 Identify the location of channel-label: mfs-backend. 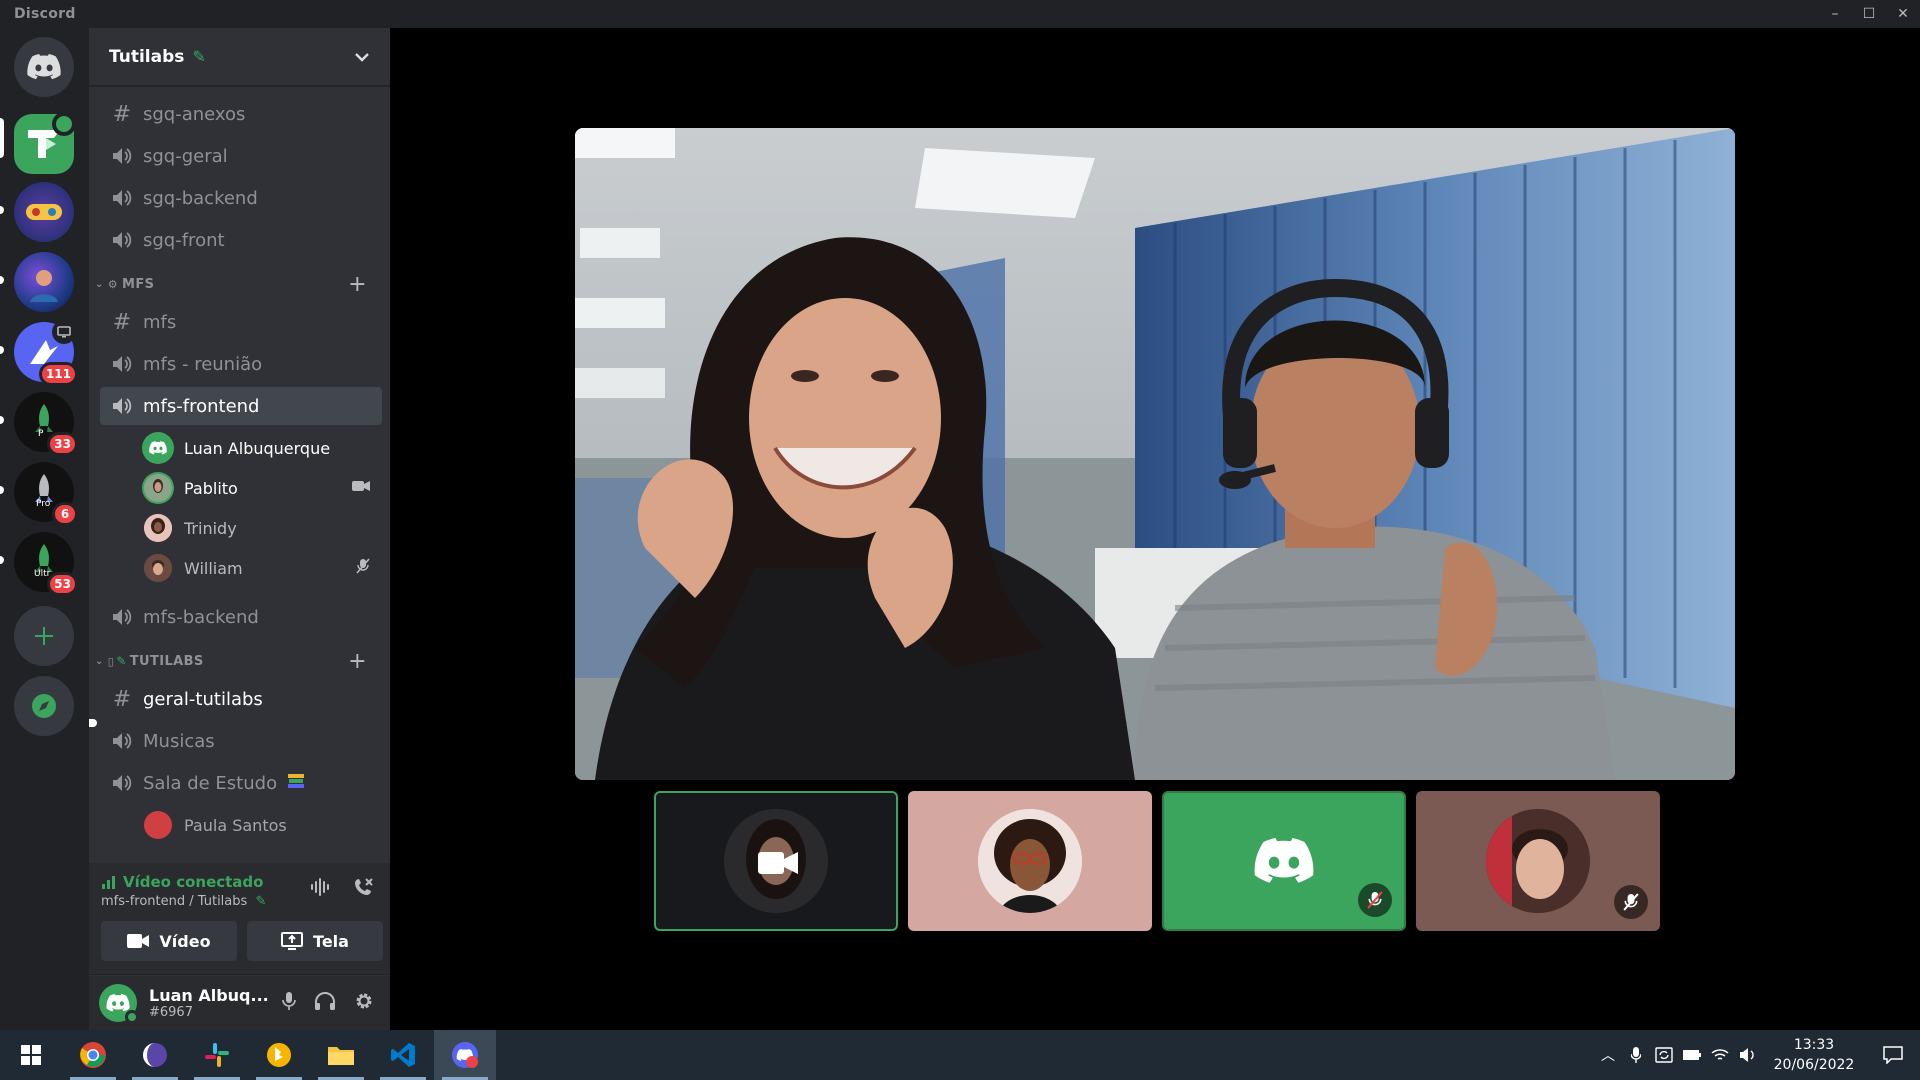
(201, 617).